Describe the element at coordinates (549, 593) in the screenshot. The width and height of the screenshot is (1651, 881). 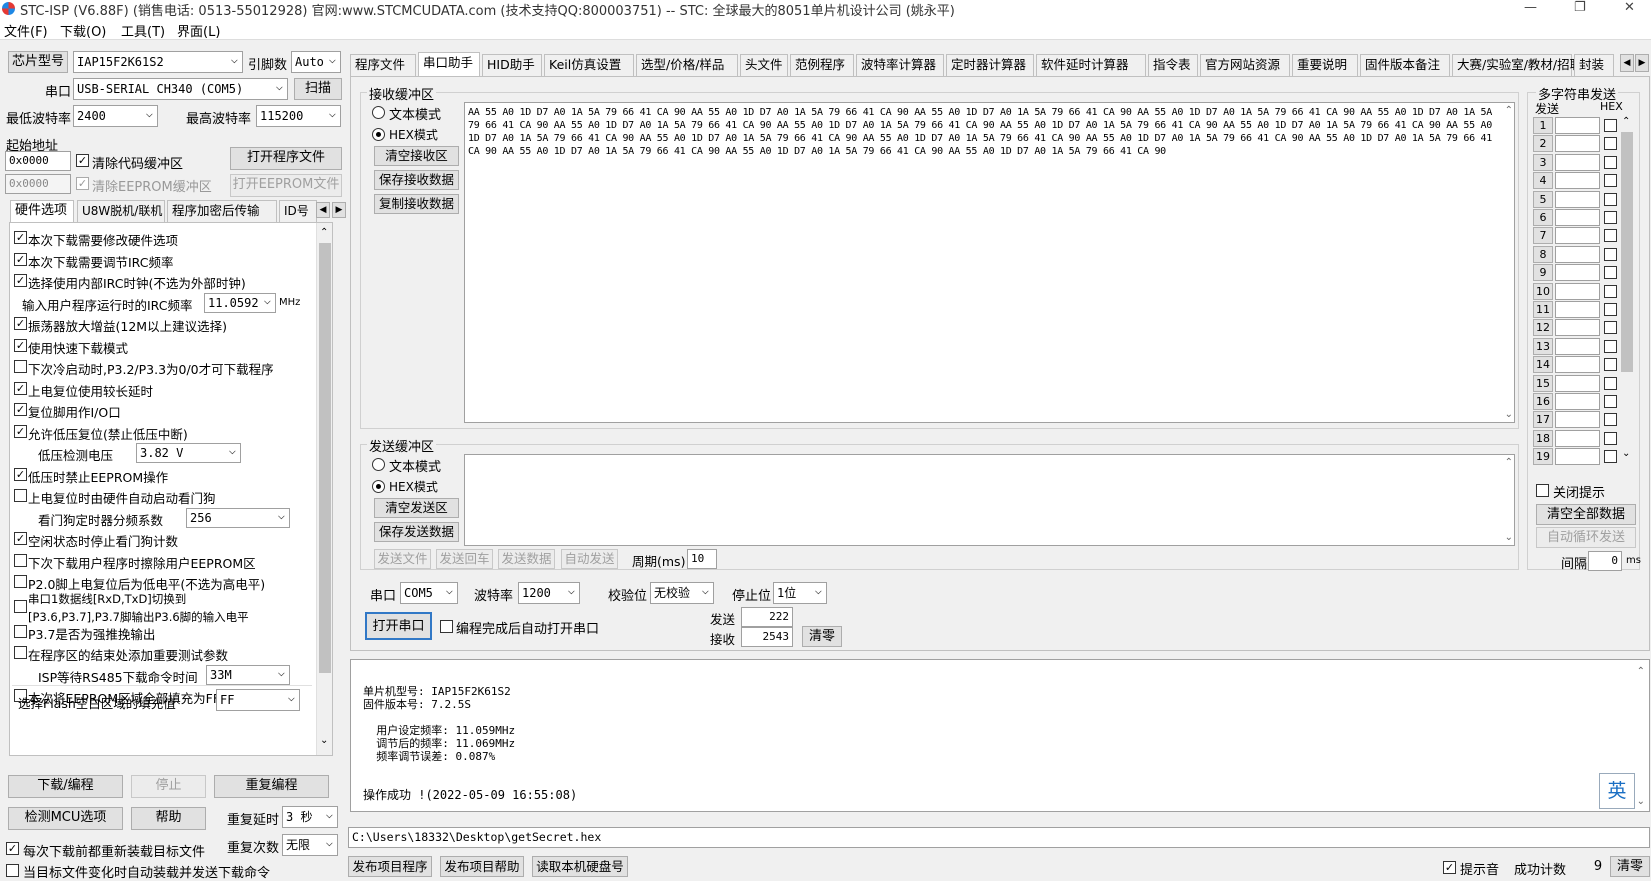
I see `baud-select: 1200` at that location.